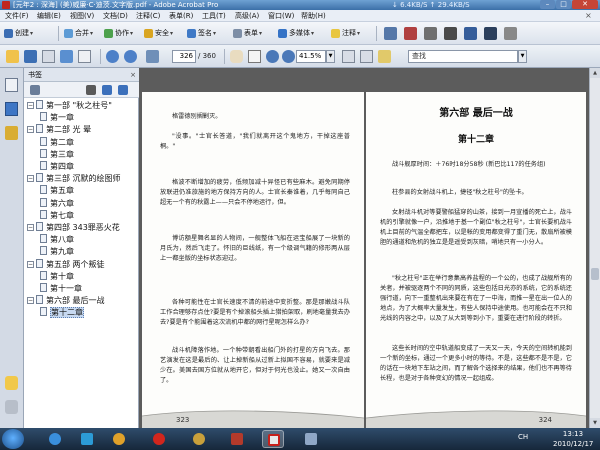 This screenshot has height=450, width=600. Describe the element at coordinates (345, 33) in the screenshot. I see `comment-button: 注释▾` at that location.